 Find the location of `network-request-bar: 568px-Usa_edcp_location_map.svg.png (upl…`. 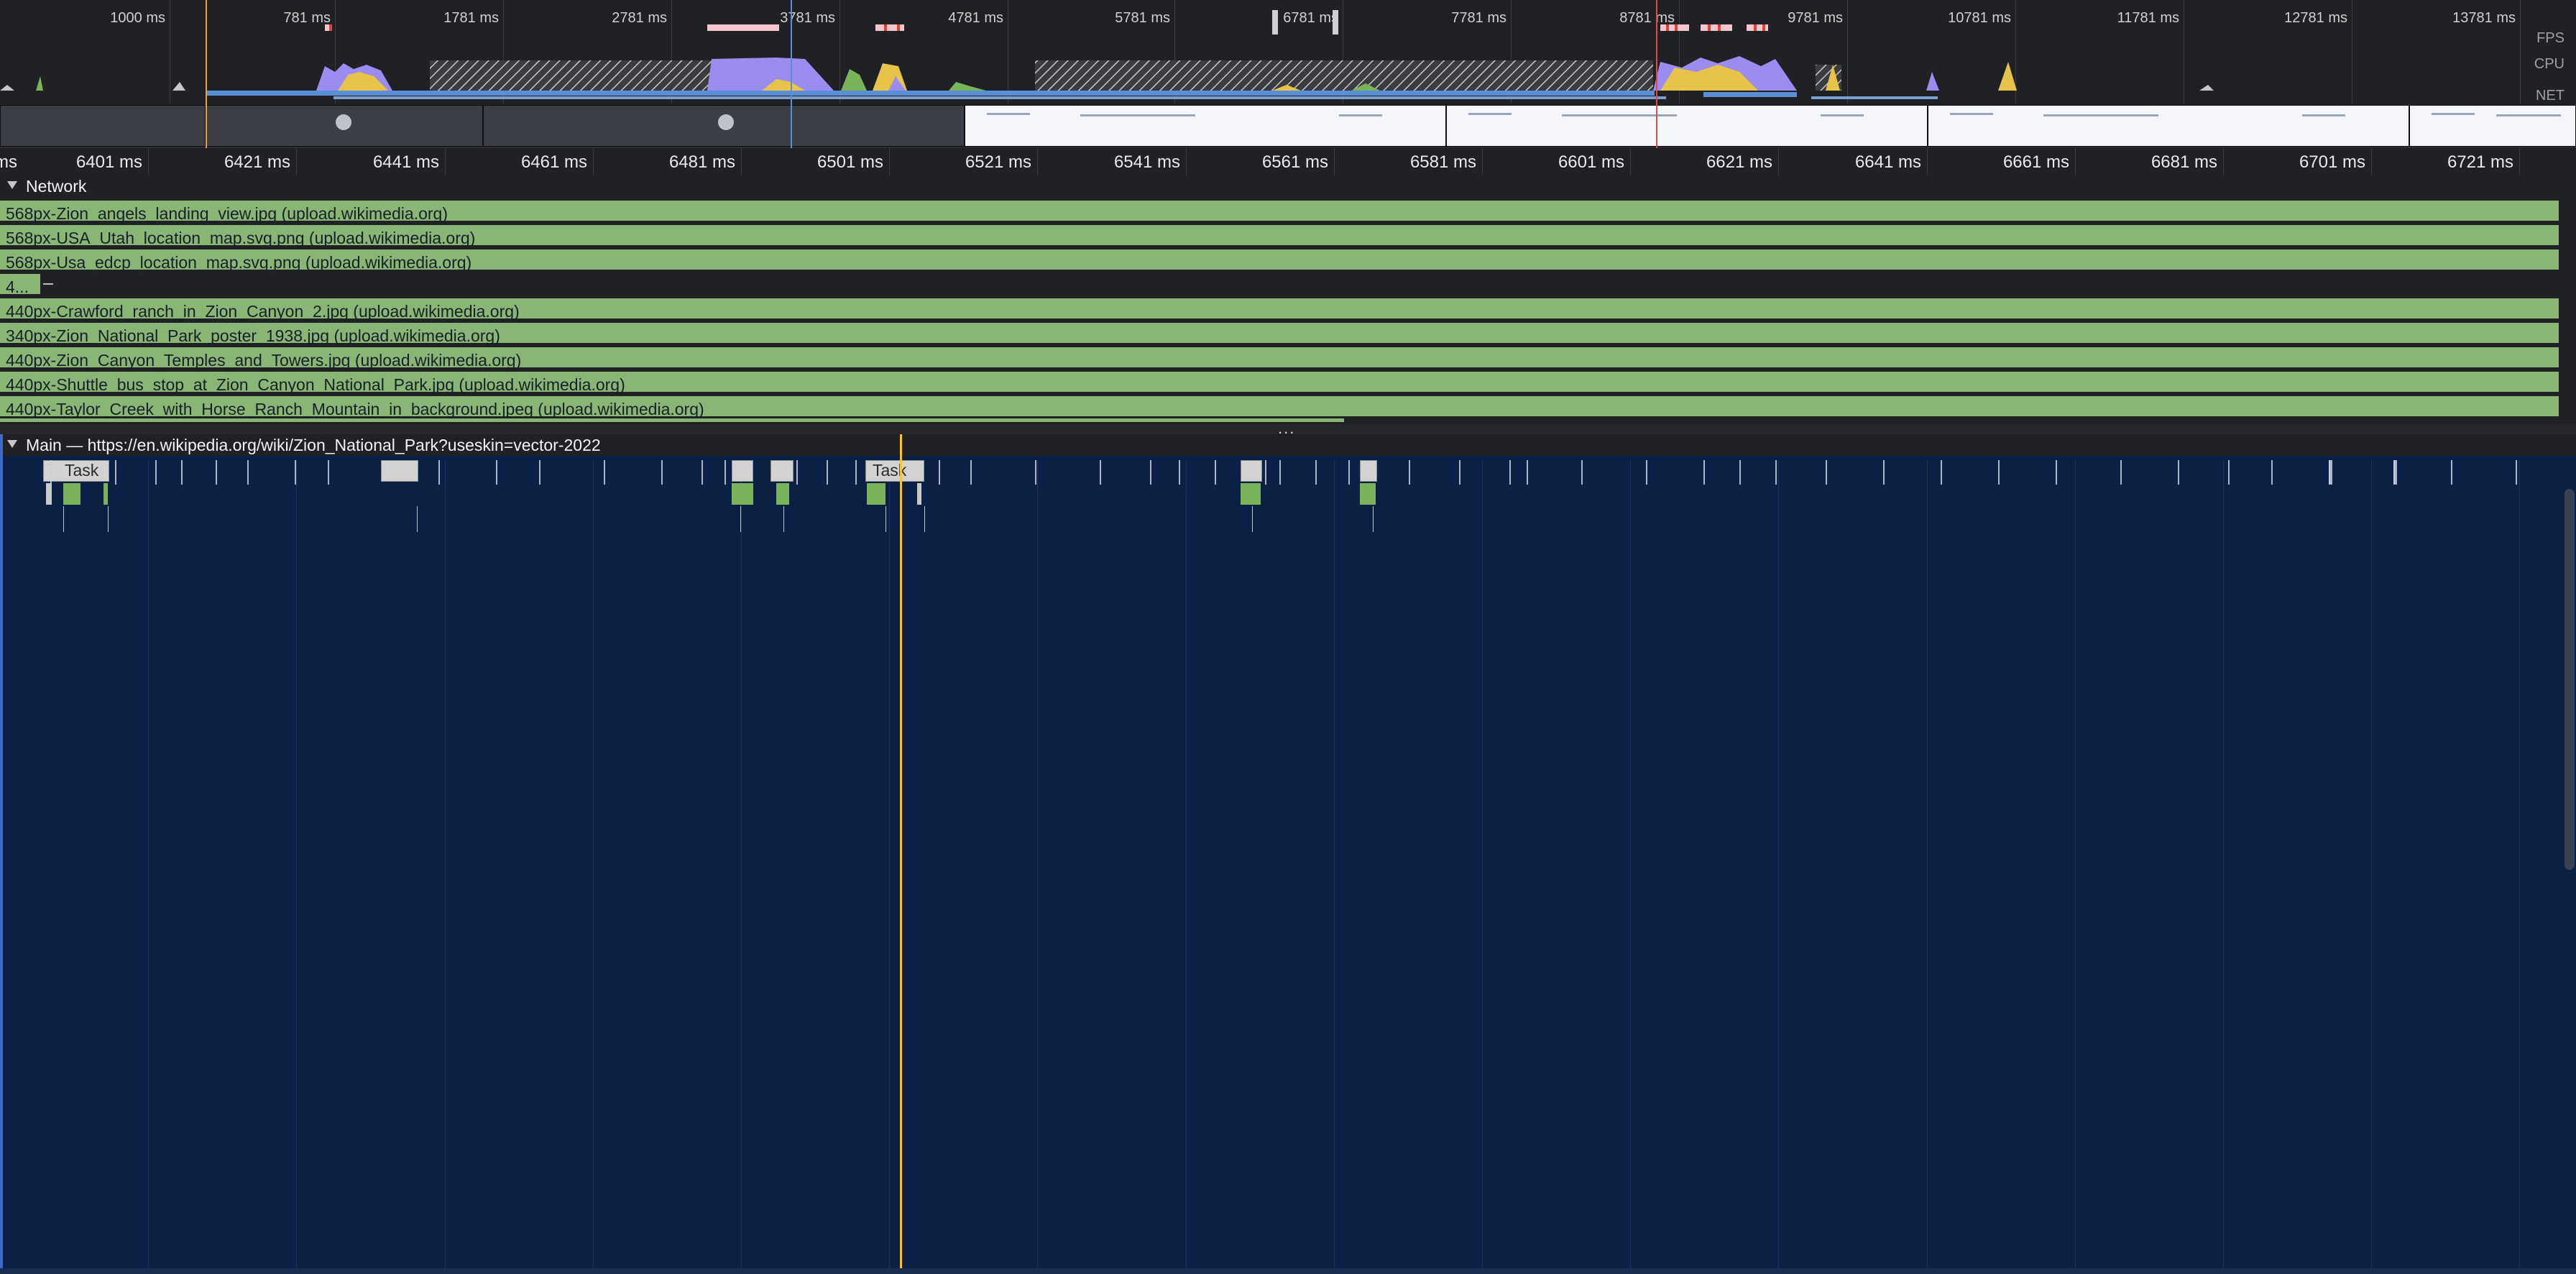

network-request-bar: 568px-Usa_edcp_location_map.svg.png (upl… is located at coordinates (1279, 260).